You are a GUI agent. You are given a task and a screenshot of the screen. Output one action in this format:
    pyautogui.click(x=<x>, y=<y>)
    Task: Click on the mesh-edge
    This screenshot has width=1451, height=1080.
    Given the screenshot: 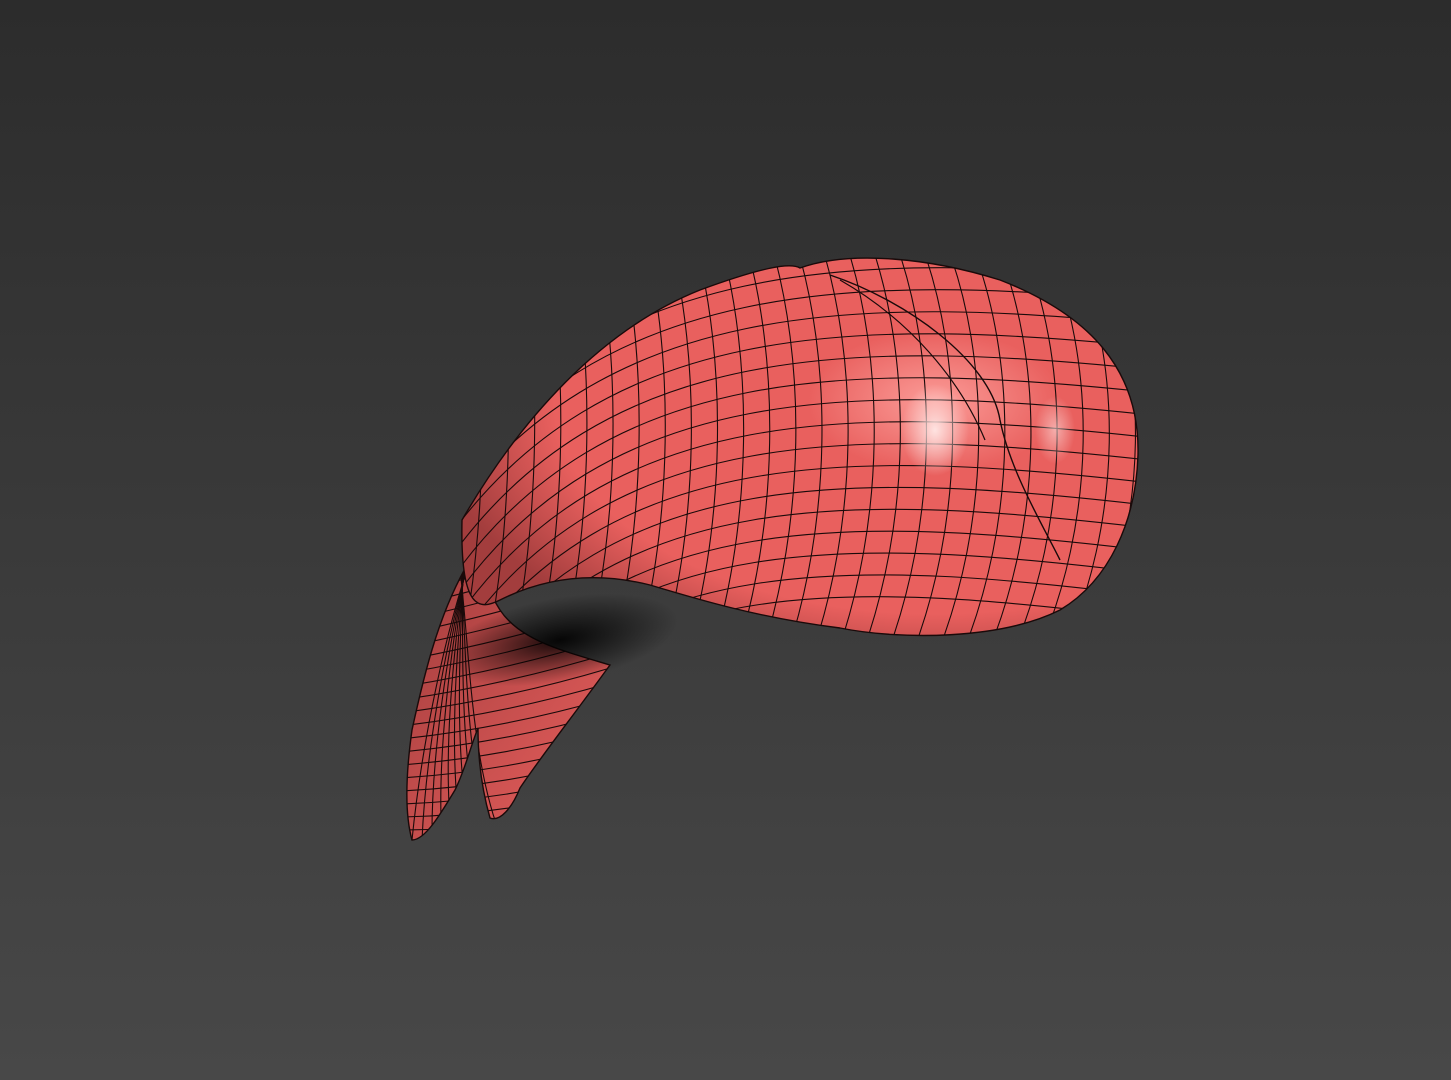 What is the action you would take?
    pyautogui.click(x=1136, y=447)
    